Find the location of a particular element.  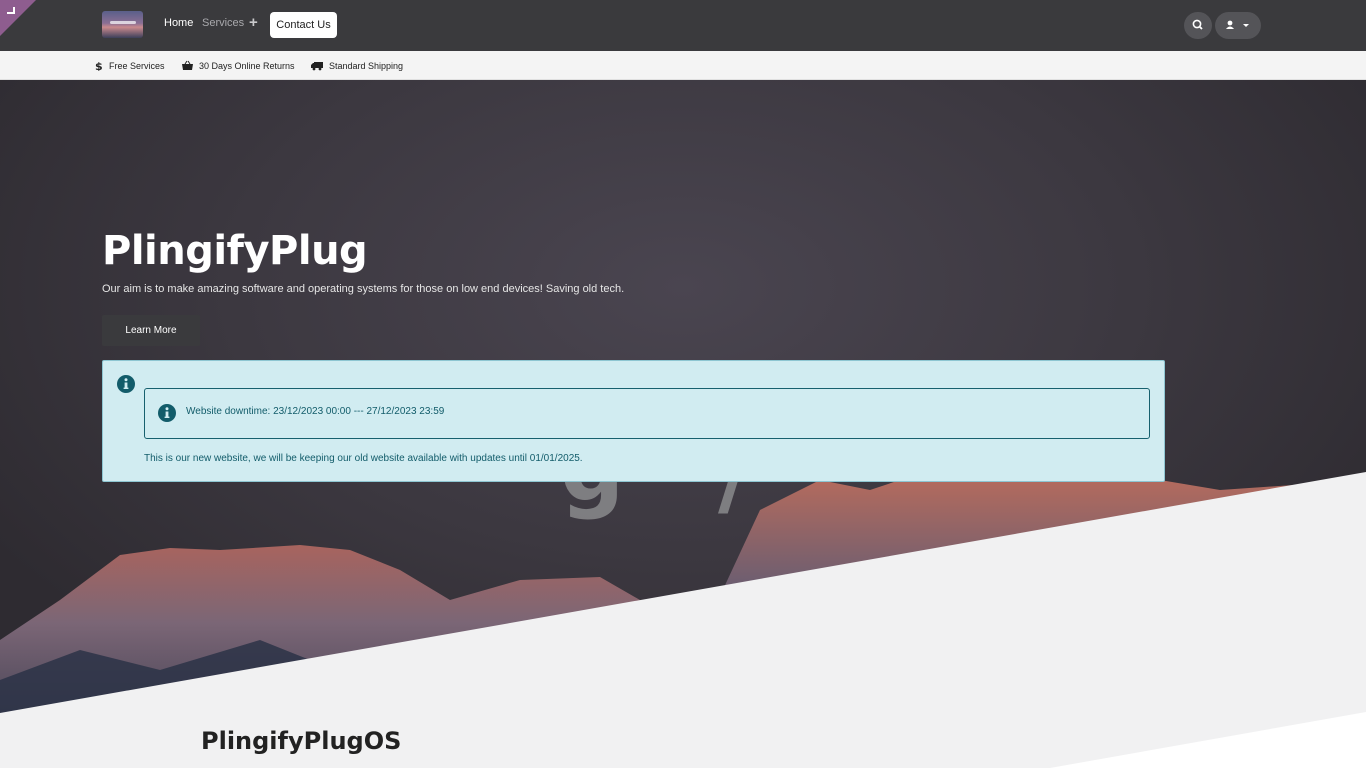

info-label: Standard Shipping is located at coordinates (366, 65).